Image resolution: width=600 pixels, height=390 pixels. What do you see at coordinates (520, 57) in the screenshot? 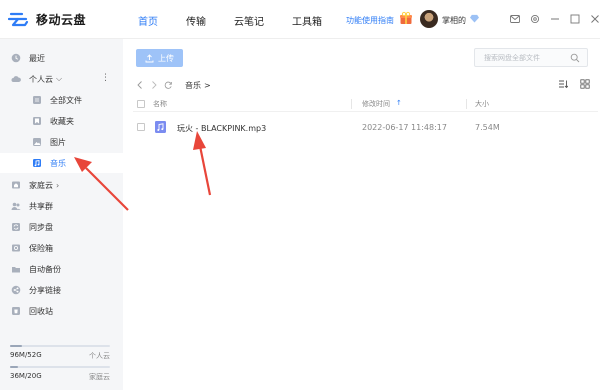
I see `search-input` at bounding box center [520, 57].